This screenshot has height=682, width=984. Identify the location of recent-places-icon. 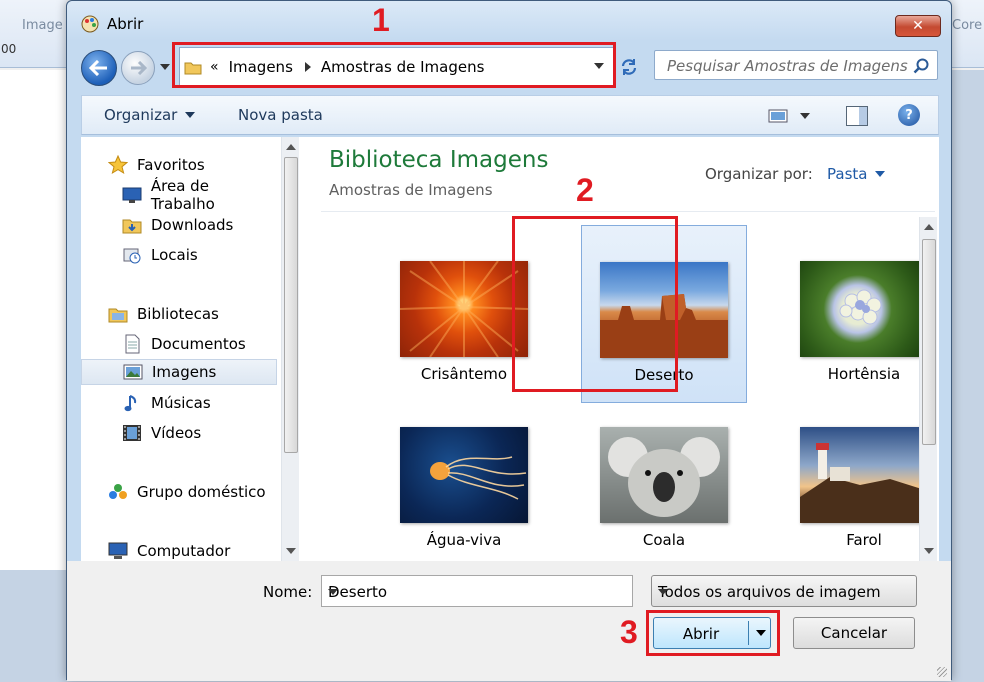
(132, 255).